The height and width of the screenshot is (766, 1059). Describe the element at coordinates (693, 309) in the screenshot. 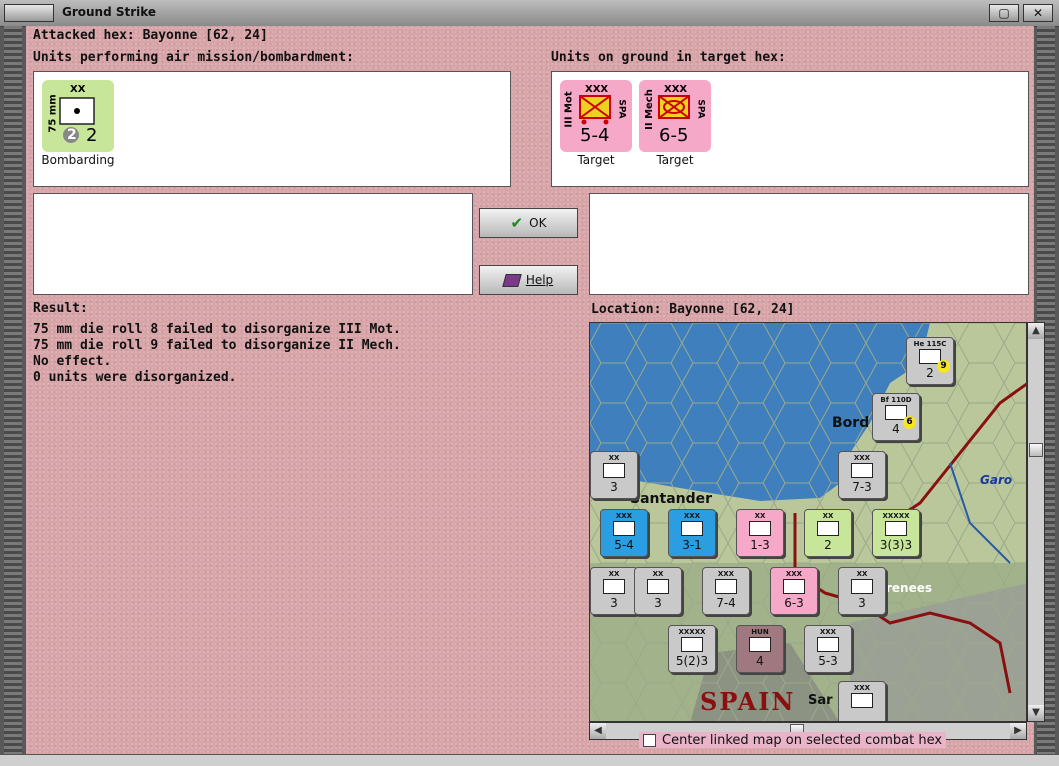

I see `location-label: Location: Bayonne [62, 24]` at that location.